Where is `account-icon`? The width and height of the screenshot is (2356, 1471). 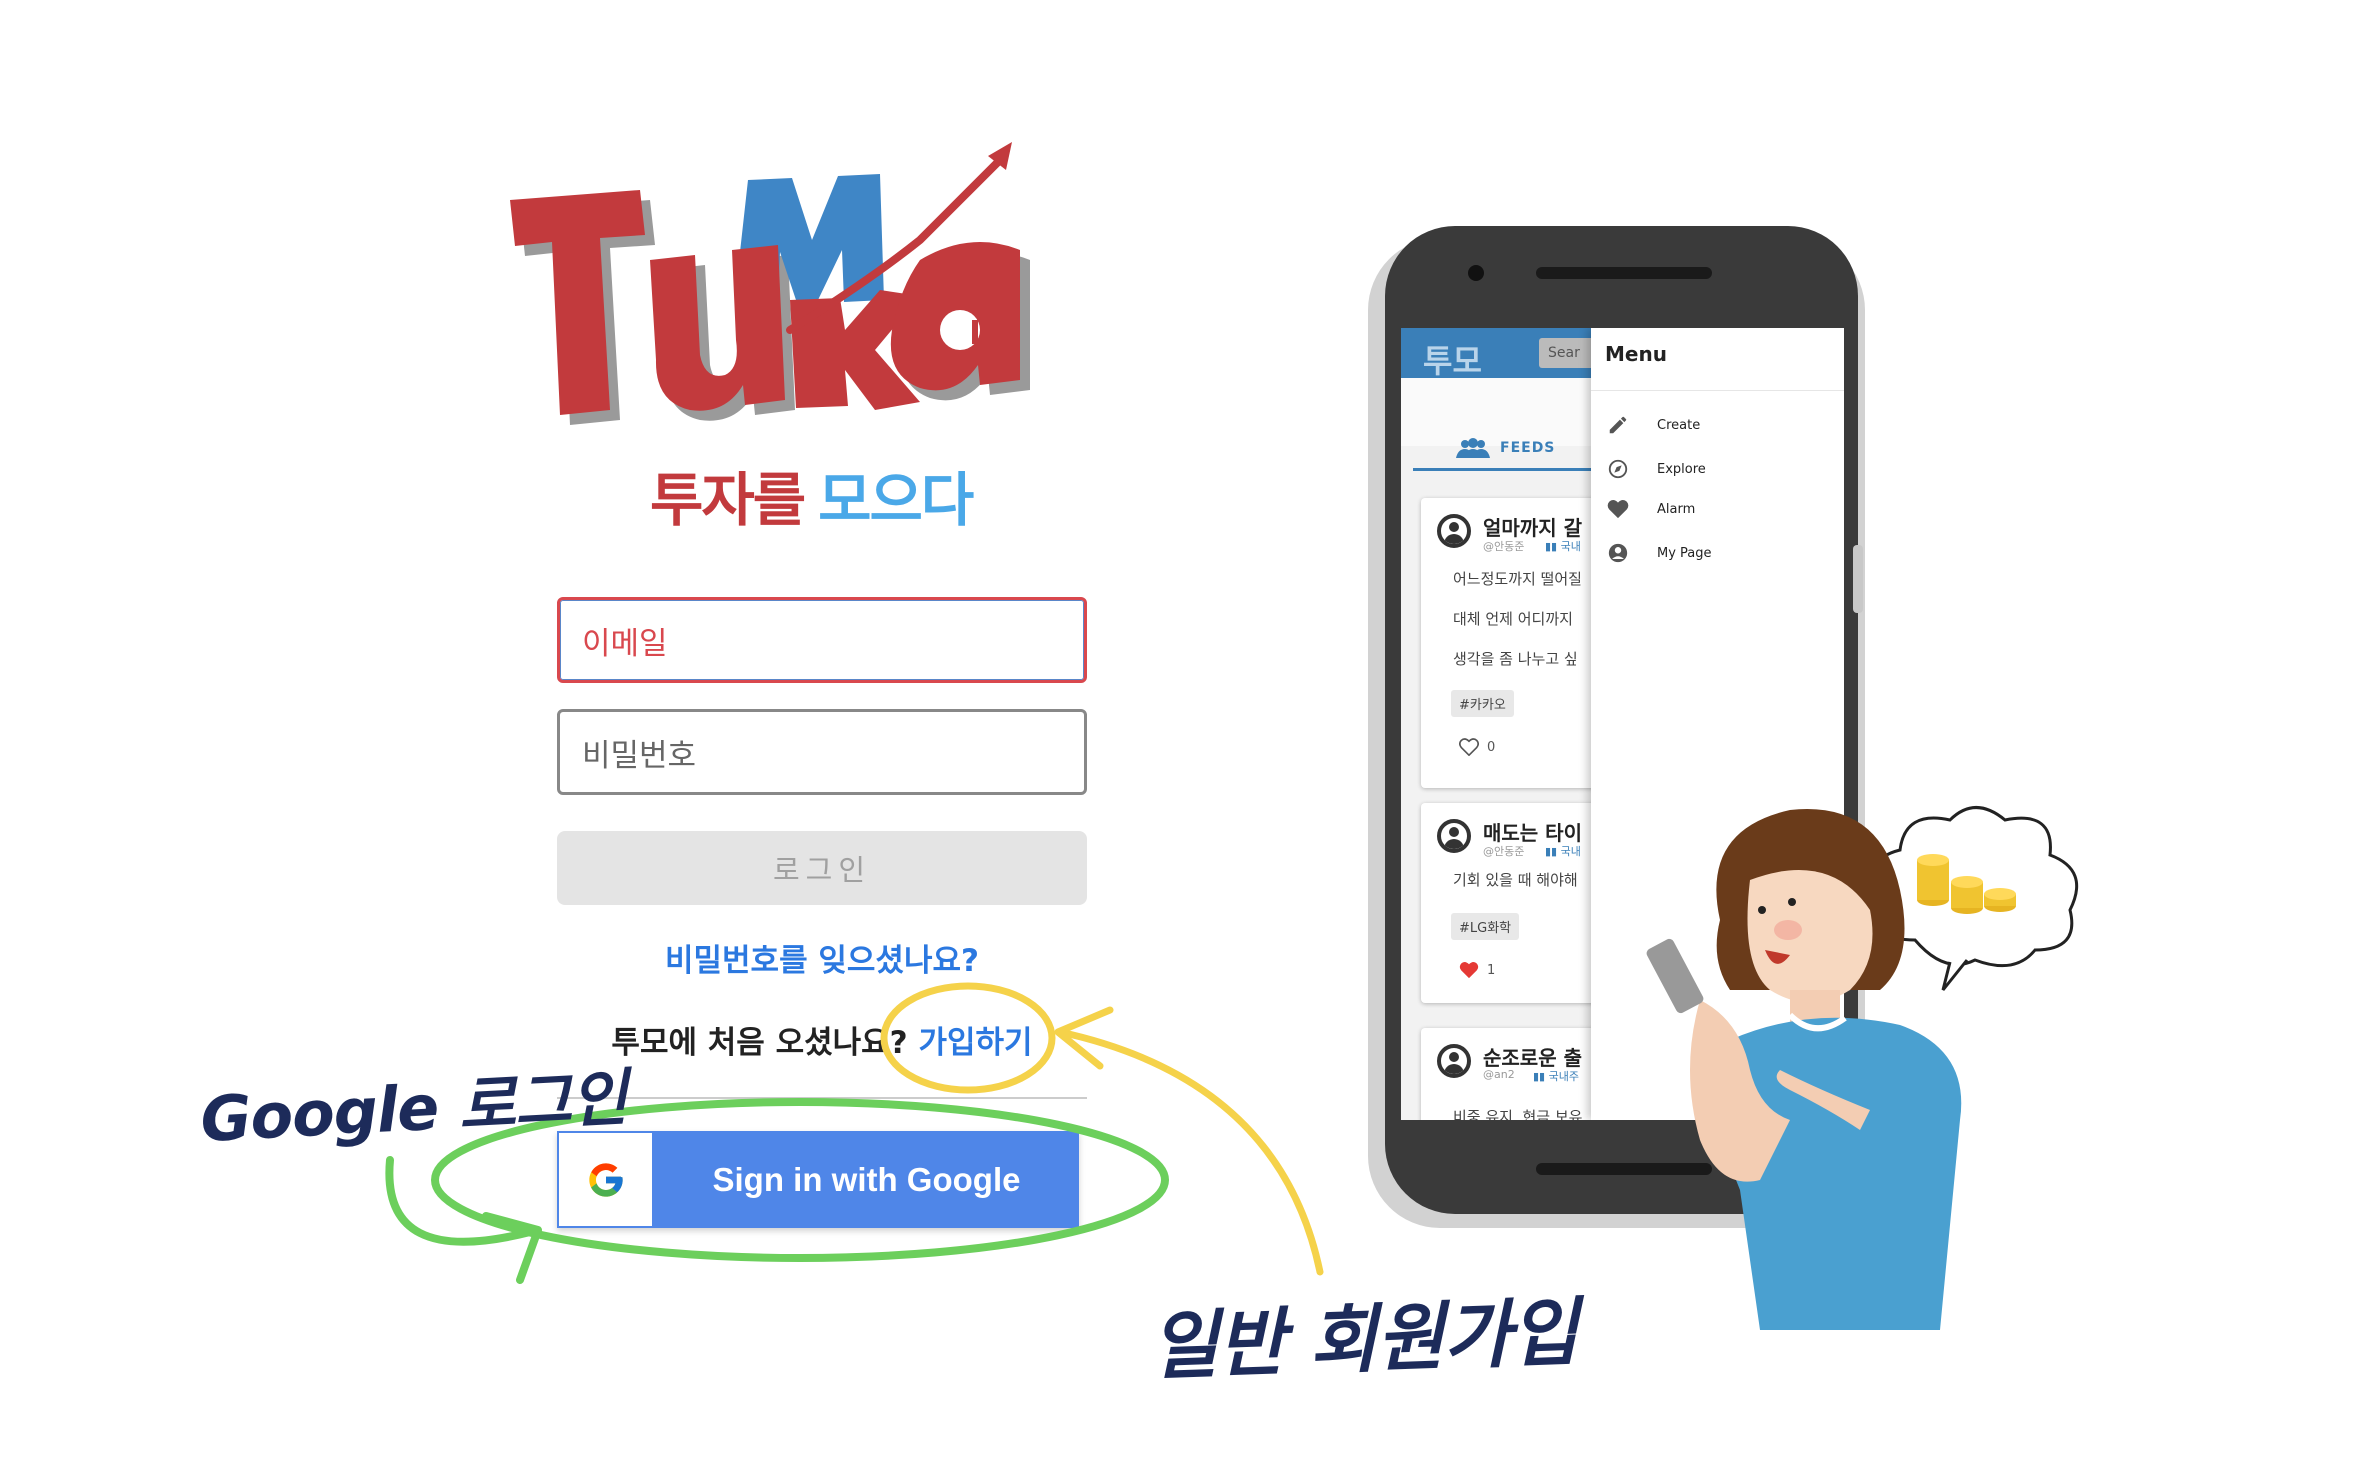 account-icon is located at coordinates (1618, 553).